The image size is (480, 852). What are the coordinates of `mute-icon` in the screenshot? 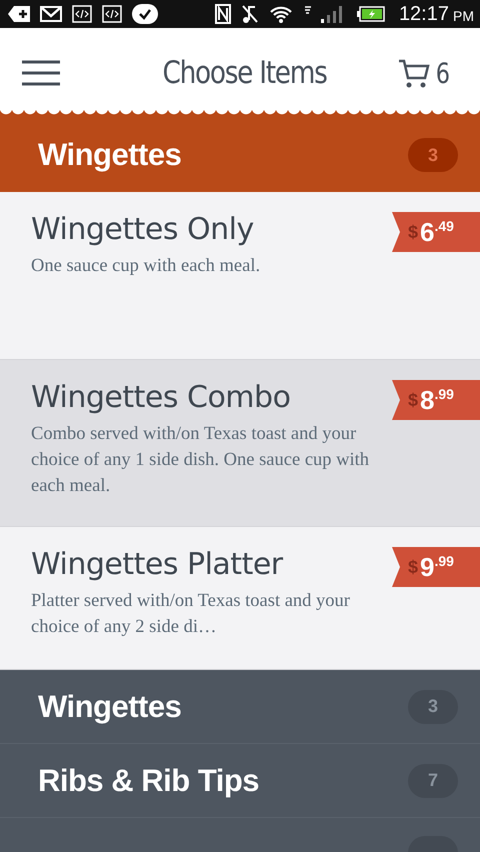 It's located at (249, 14).